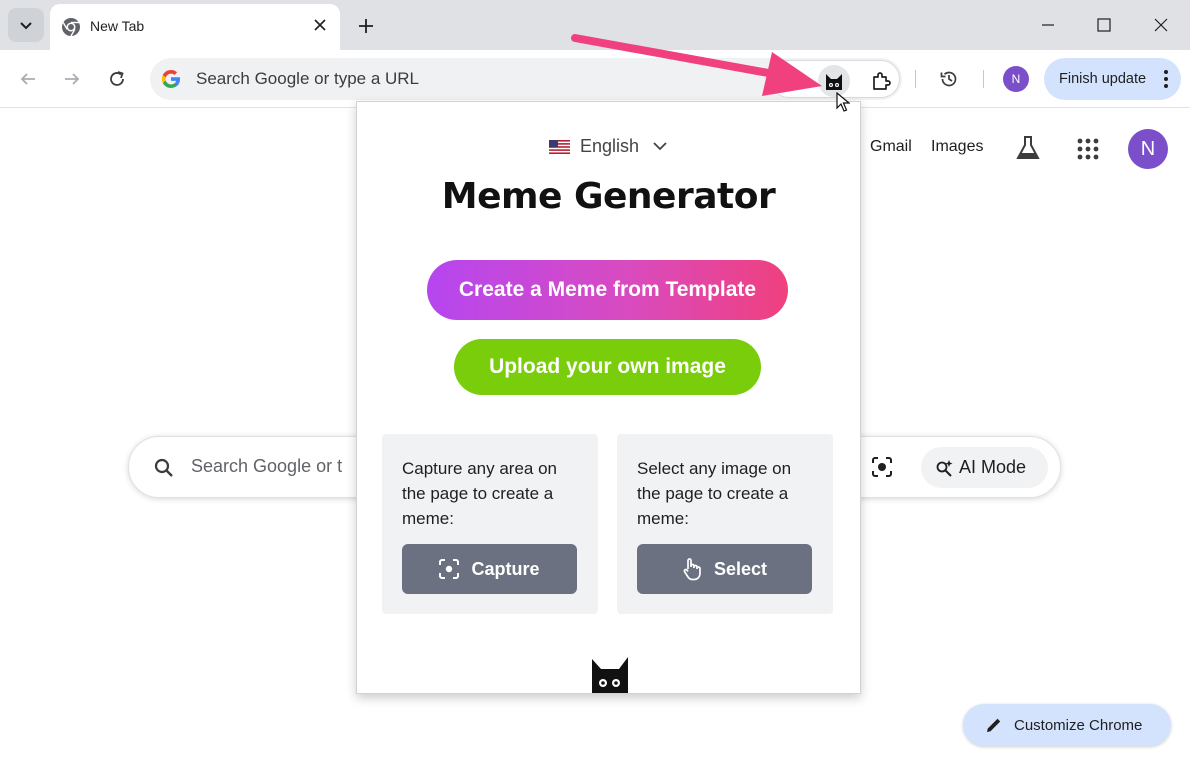 Image resolution: width=1190 pixels, height=763 pixels. Describe the element at coordinates (476, 79) in the screenshot. I see `omnibox-input` at that location.